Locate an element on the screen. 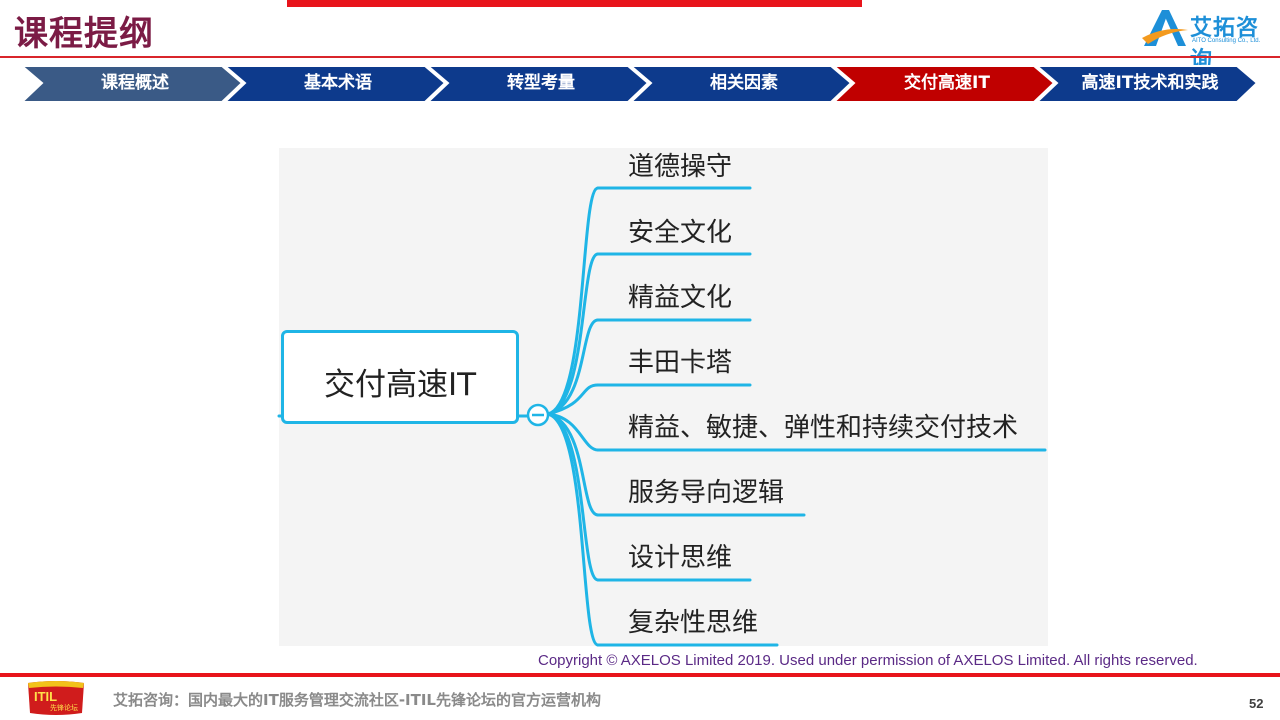 This screenshot has width=1280, height=720. branch-node-7: 设计思维 is located at coordinates (680, 555).